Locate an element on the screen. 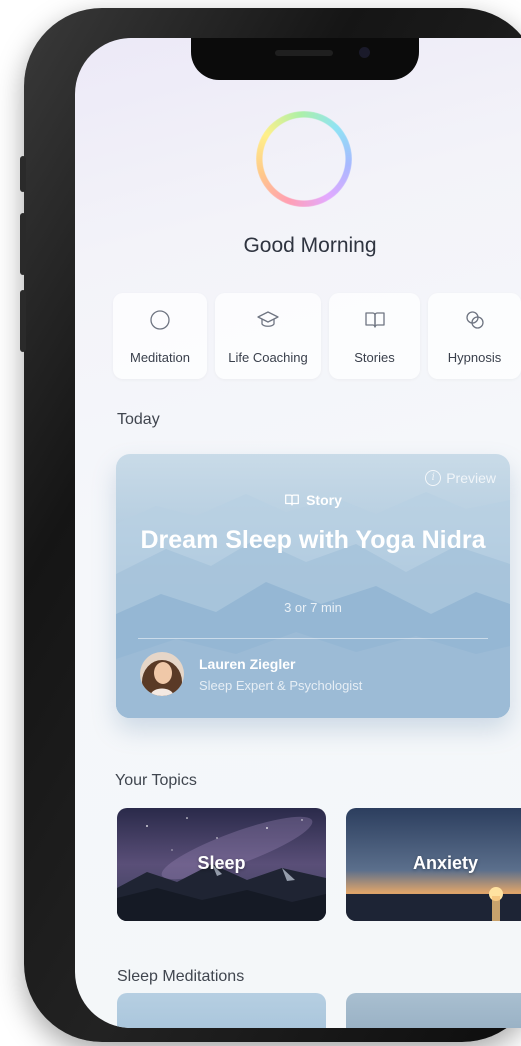  circle-icon is located at coordinates (160, 320).